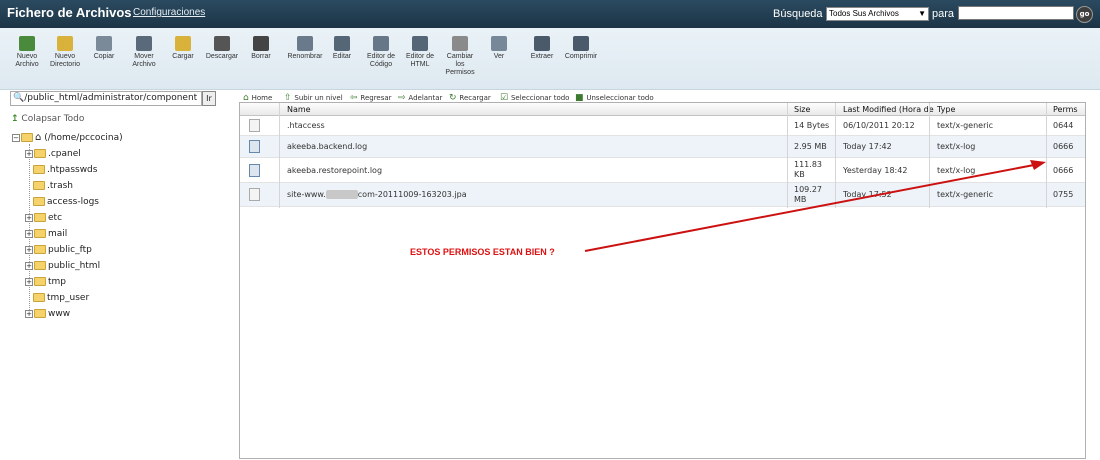 The height and width of the screenshot is (460, 1100). What do you see at coordinates (1038, 165) in the screenshot?
I see `annotation-arrow-head` at bounding box center [1038, 165].